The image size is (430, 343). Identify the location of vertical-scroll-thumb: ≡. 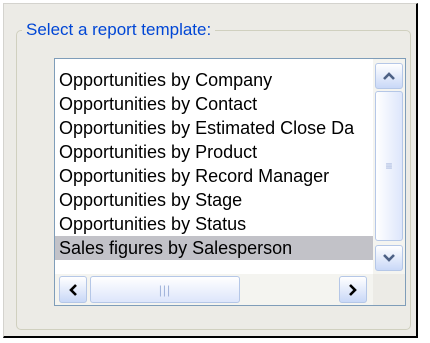
(389, 166).